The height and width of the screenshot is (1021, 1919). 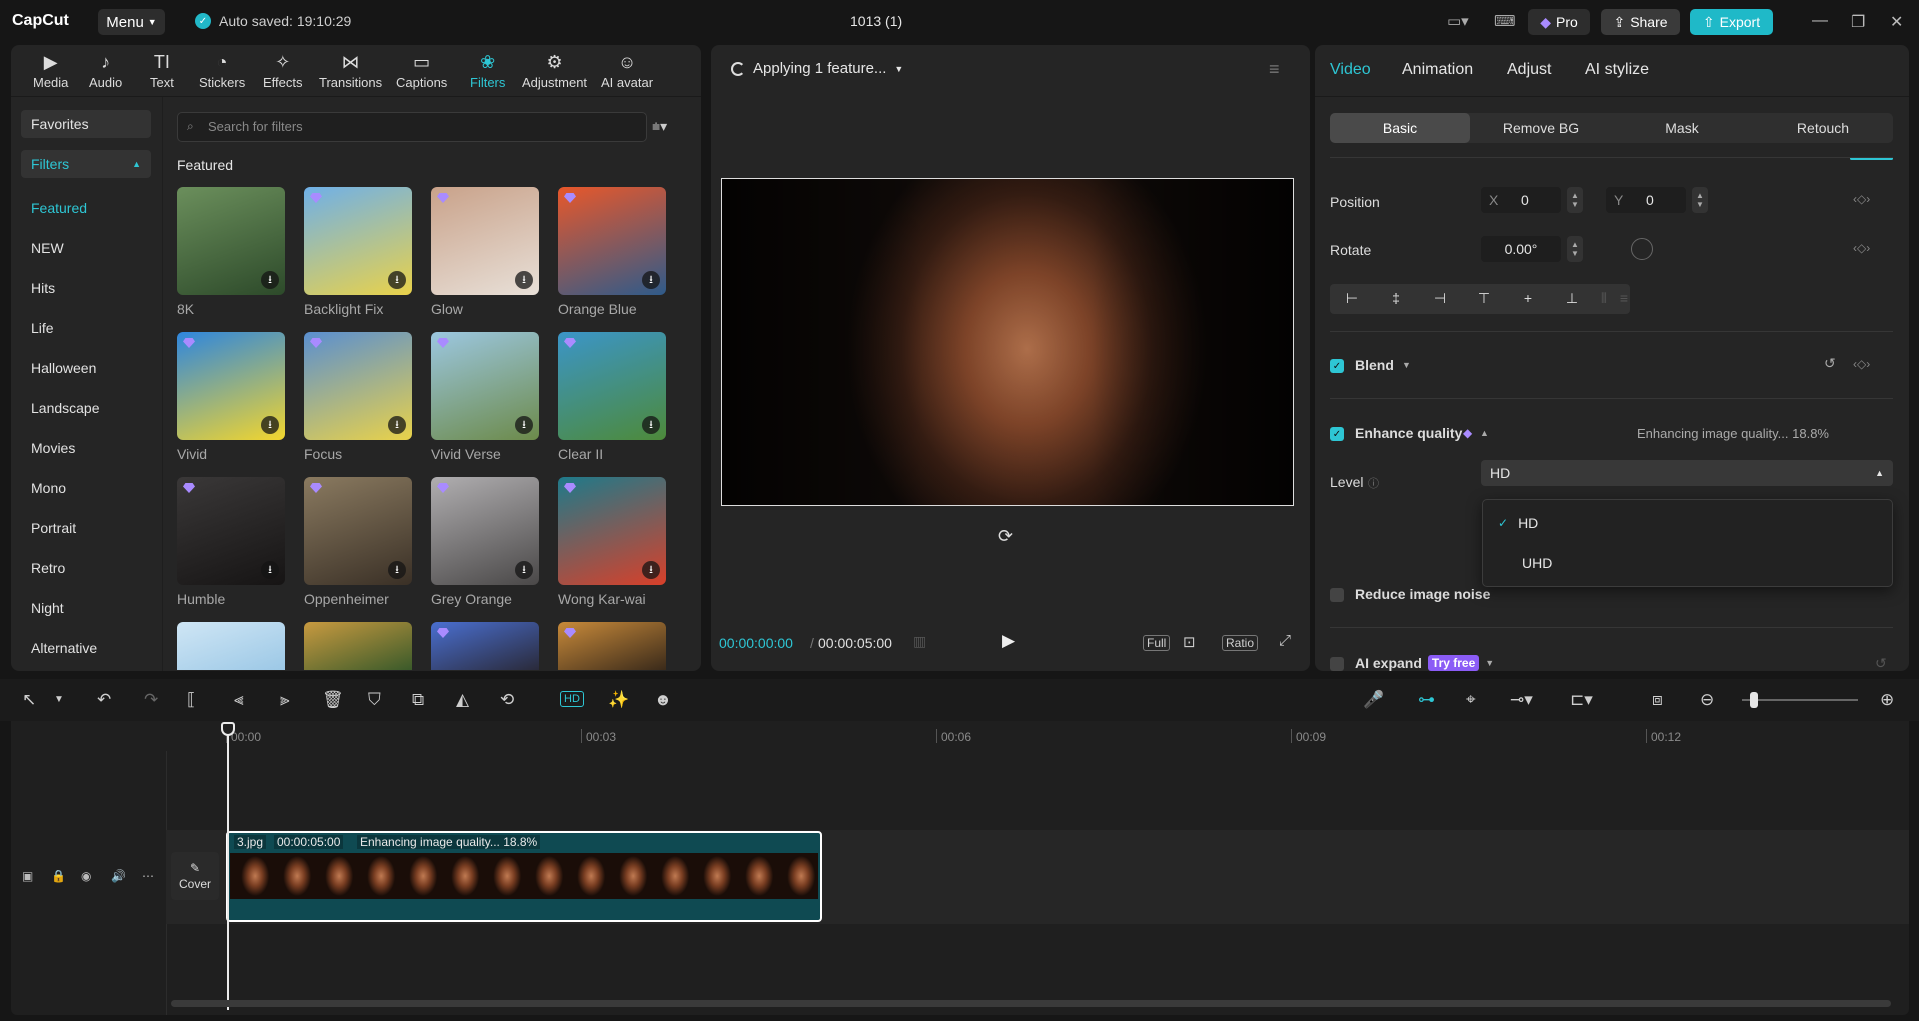 I want to click on rotate-field: 0.00°, so click(x=1521, y=249).